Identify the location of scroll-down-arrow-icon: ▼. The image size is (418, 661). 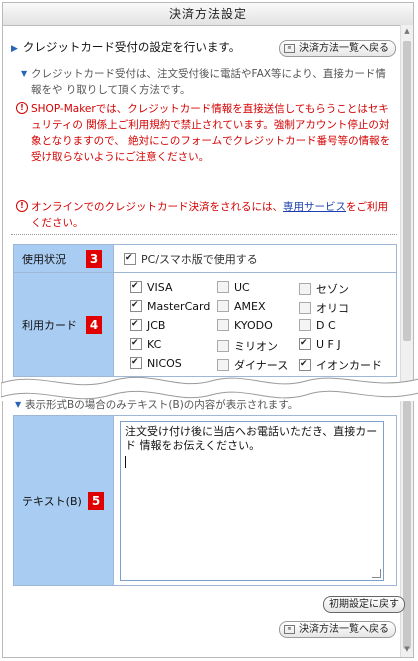
(407, 649).